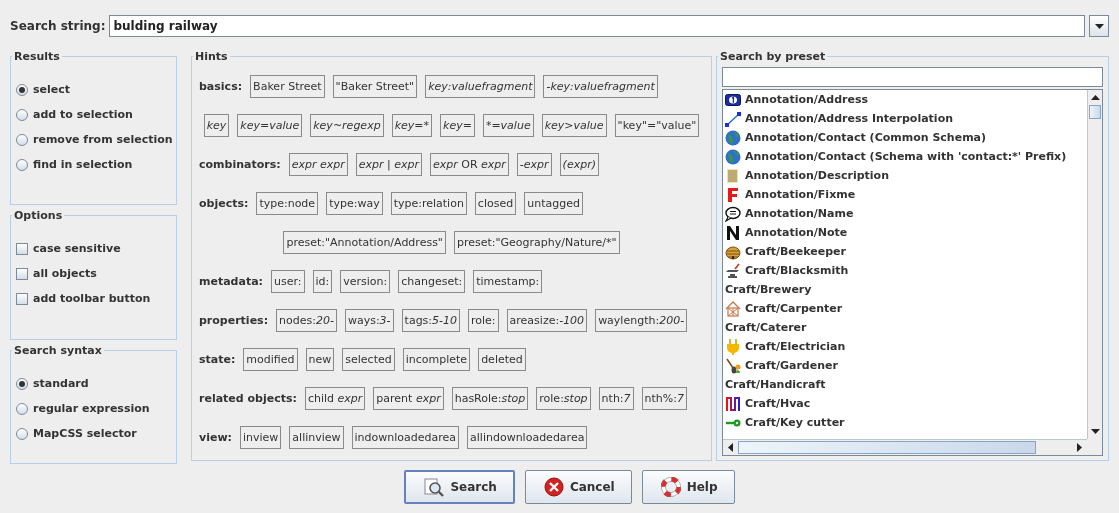  Describe the element at coordinates (1079, 447) in the screenshot. I see `scroll-right-arrow-icon` at that location.